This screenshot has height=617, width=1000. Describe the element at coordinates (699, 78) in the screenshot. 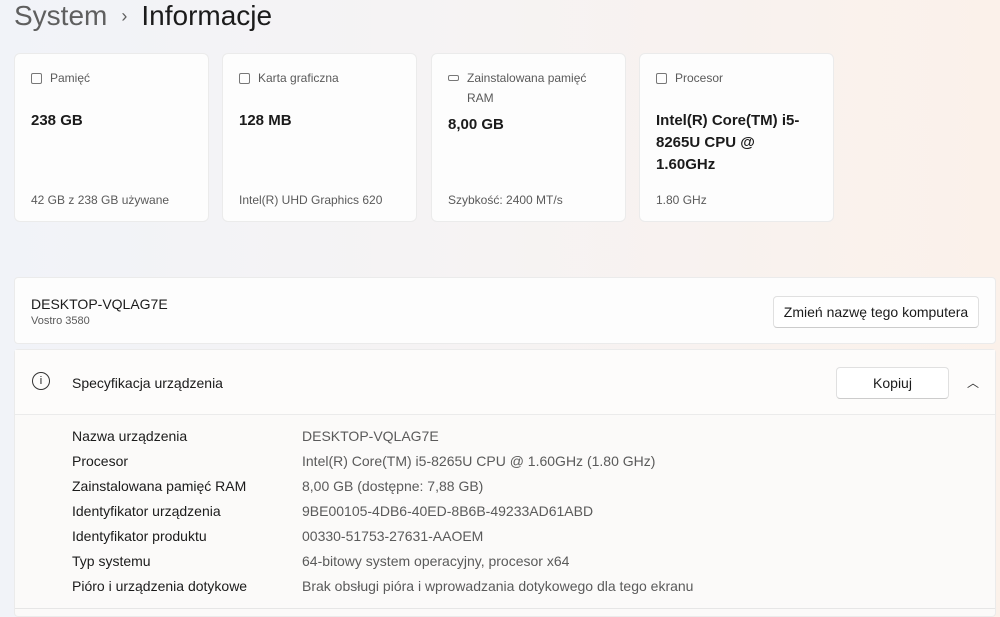

I see `card-label: Procesor` at that location.